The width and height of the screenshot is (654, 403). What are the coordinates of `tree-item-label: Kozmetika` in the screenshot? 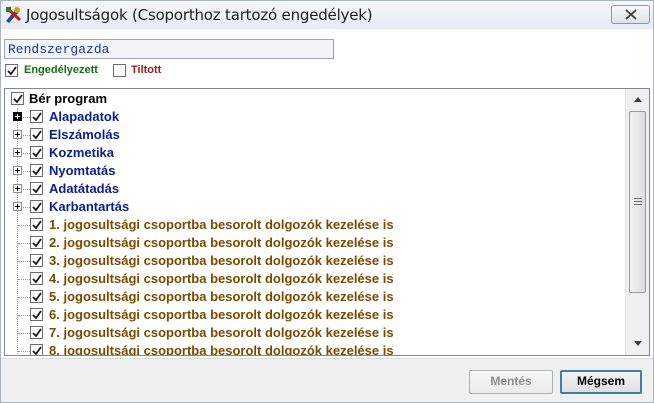 It's located at (82, 152).